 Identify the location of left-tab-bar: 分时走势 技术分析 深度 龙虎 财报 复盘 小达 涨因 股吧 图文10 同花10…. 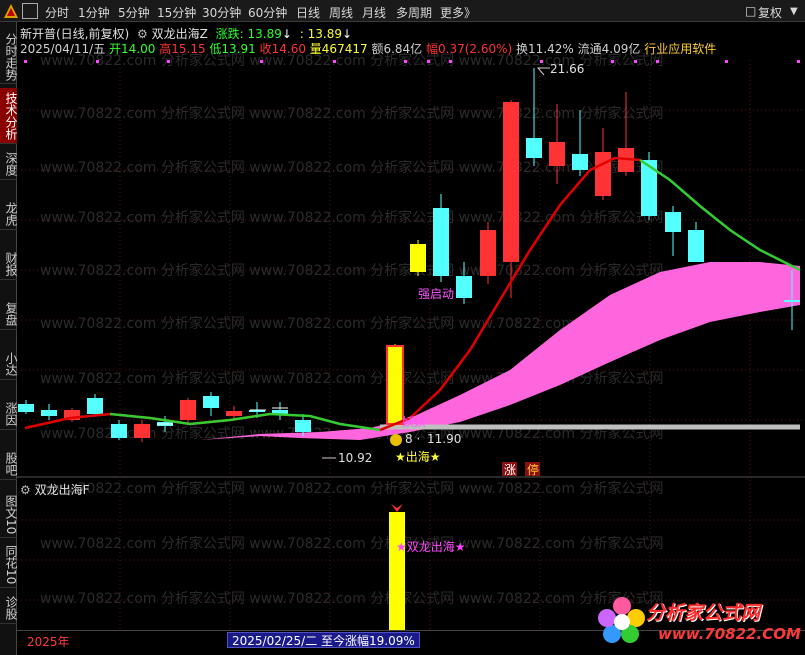
(9, 338).